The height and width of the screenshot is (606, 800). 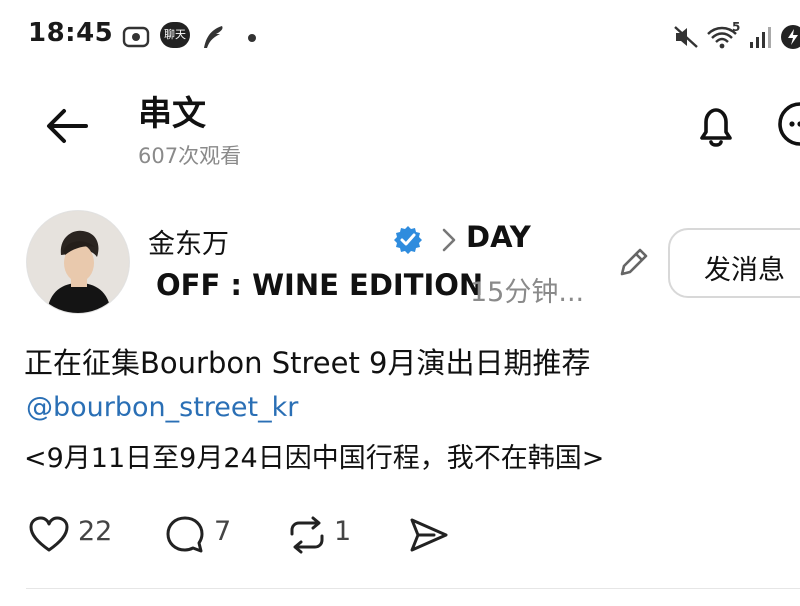 What do you see at coordinates (175, 35) in the screenshot?
I see `chat-icon: 聊天` at bounding box center [175, 35].